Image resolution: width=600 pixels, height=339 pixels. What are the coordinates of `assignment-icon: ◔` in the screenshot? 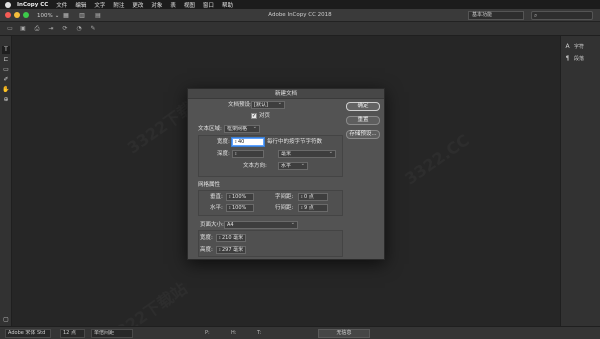 It's located at (79, 29).